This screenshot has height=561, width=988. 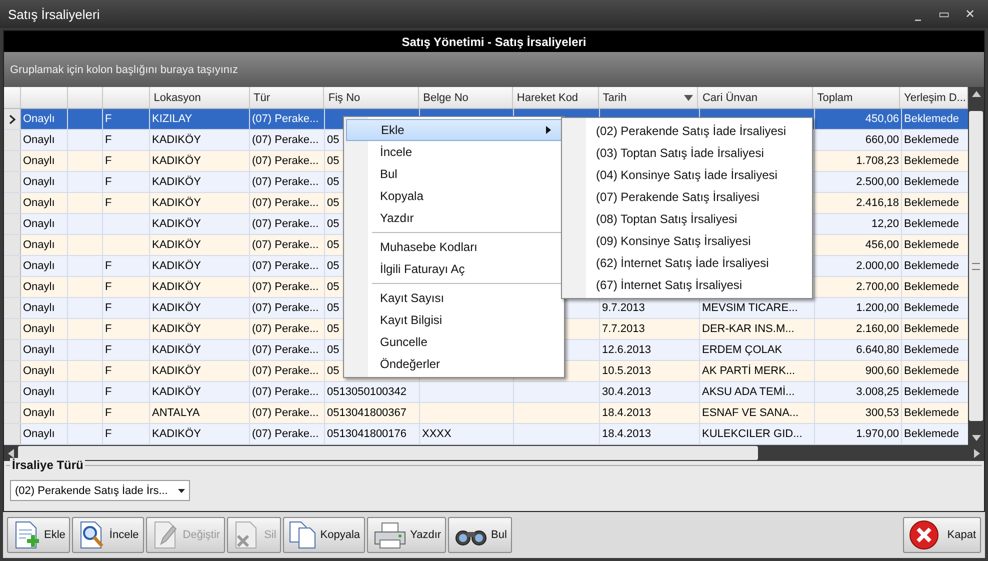 What do you see at coordinates (367, 392) in the screenshot?
I see `table-cell: 0513050100342` at bounding box center [367, 392].